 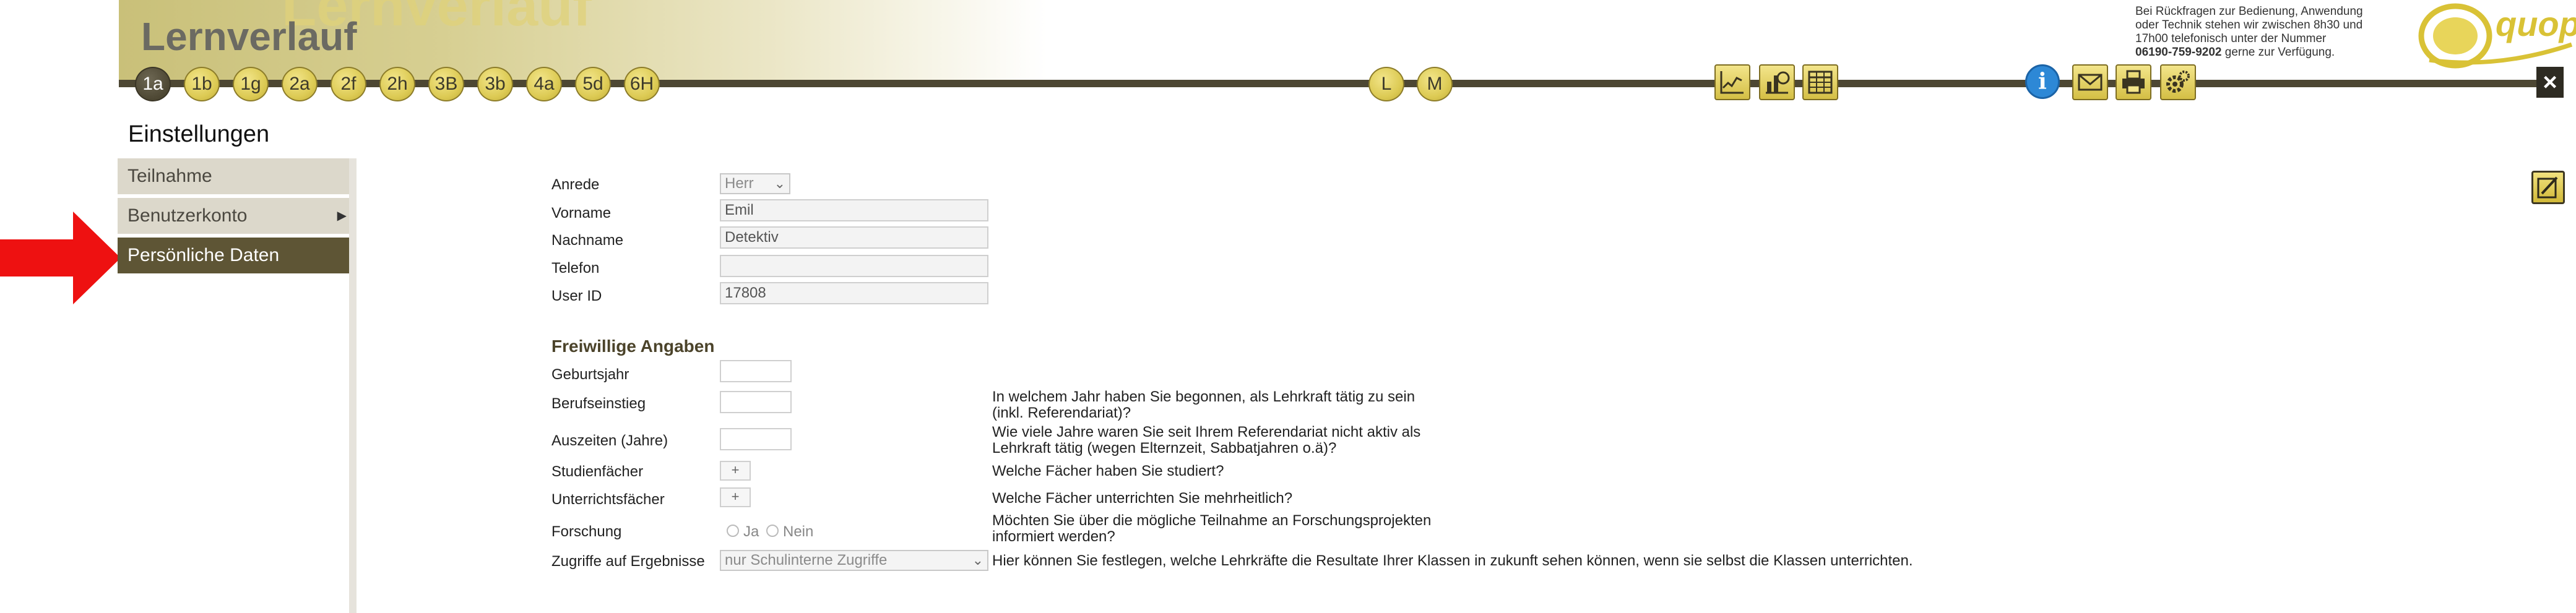 I want to click on print-glyph, so click(x=2133, y=82).